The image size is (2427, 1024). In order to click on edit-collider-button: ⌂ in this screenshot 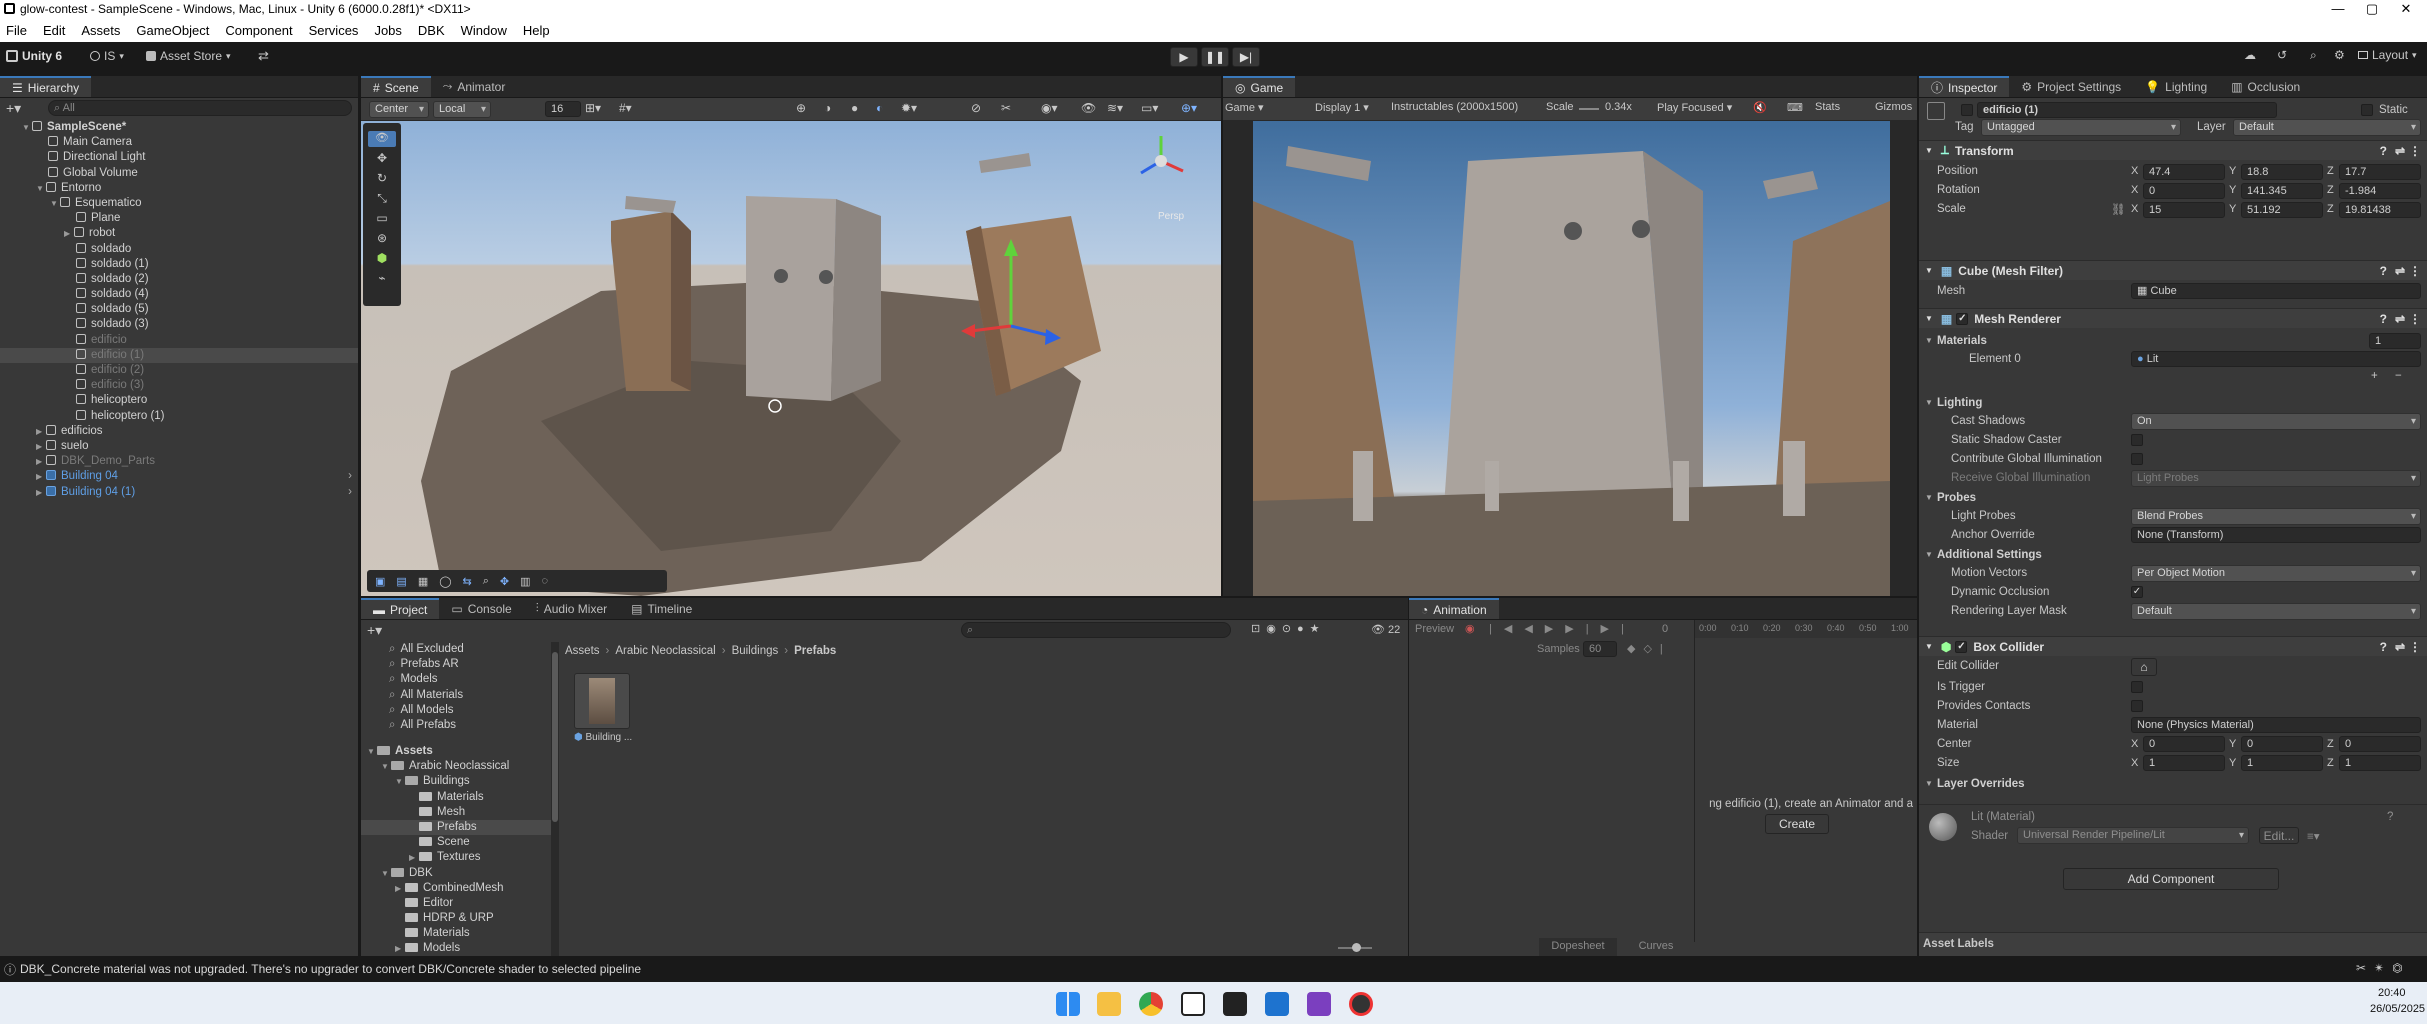, I will do `click(2144, 667)`.